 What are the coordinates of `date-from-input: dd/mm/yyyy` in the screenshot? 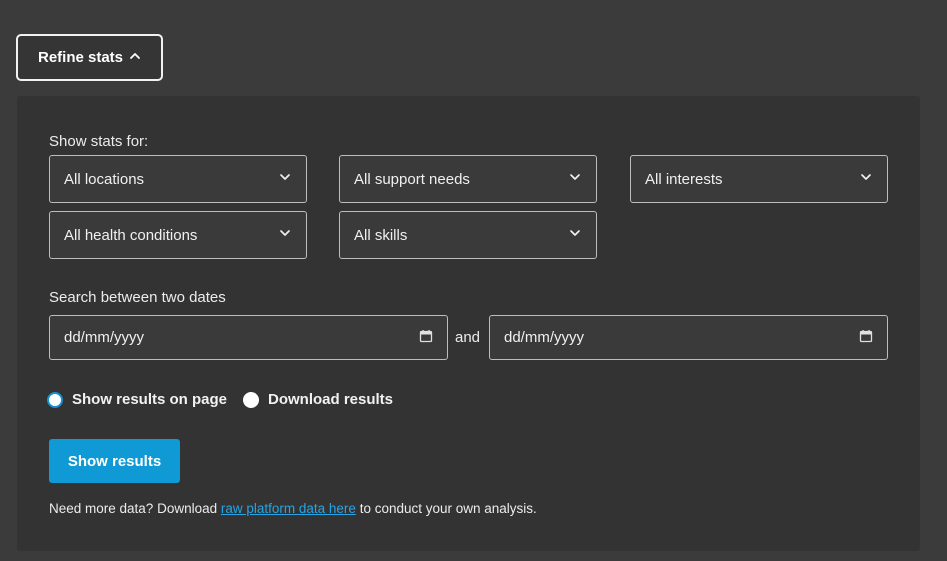 It's located at (248, 337).